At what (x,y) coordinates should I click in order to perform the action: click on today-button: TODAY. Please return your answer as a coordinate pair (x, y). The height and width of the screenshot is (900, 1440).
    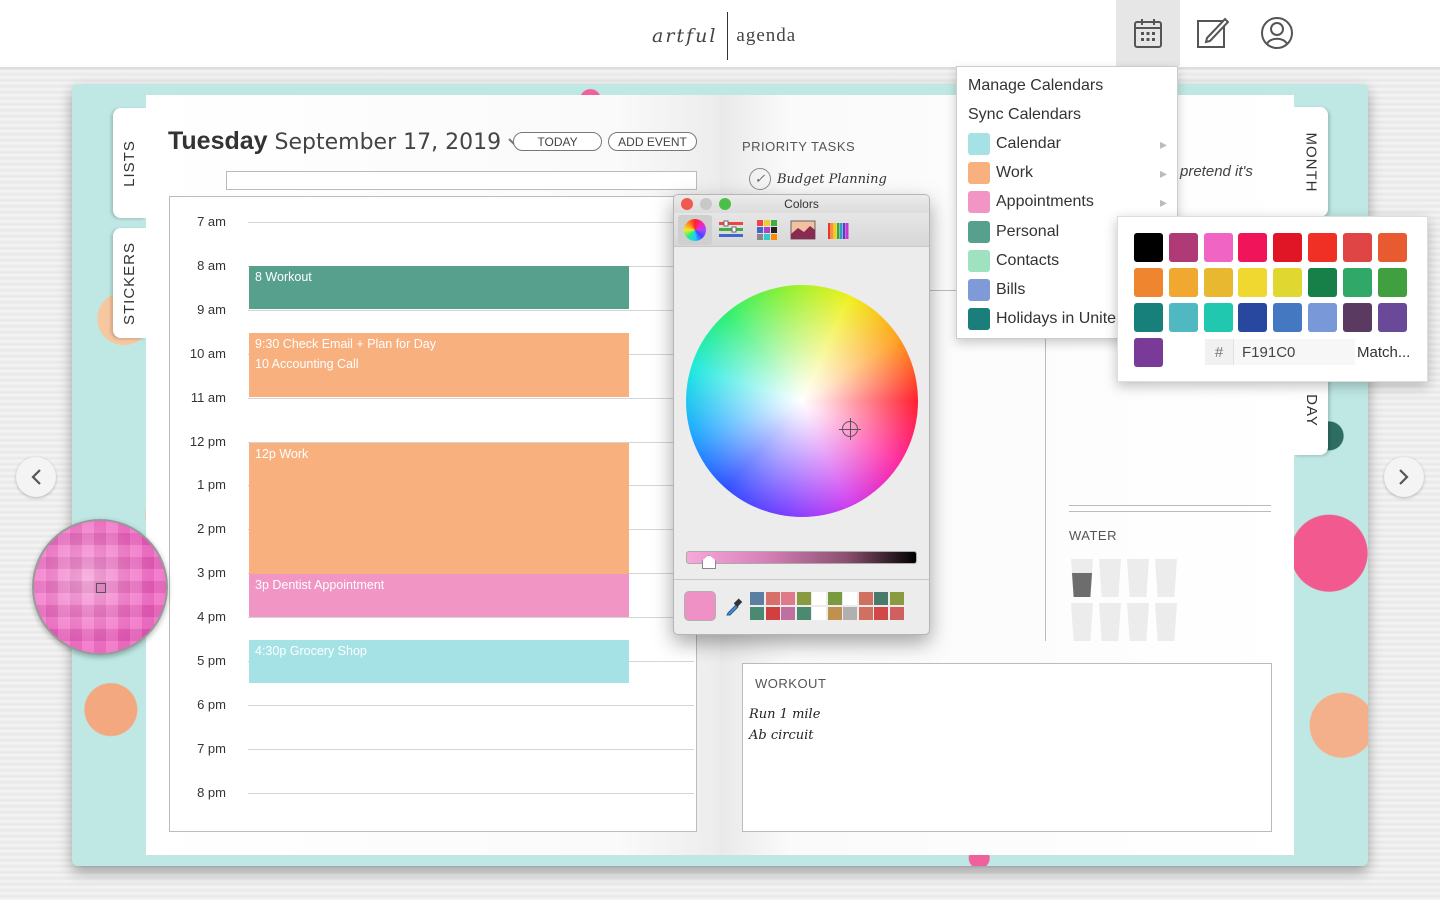
    Looking at the image, I should click on (557, 141).